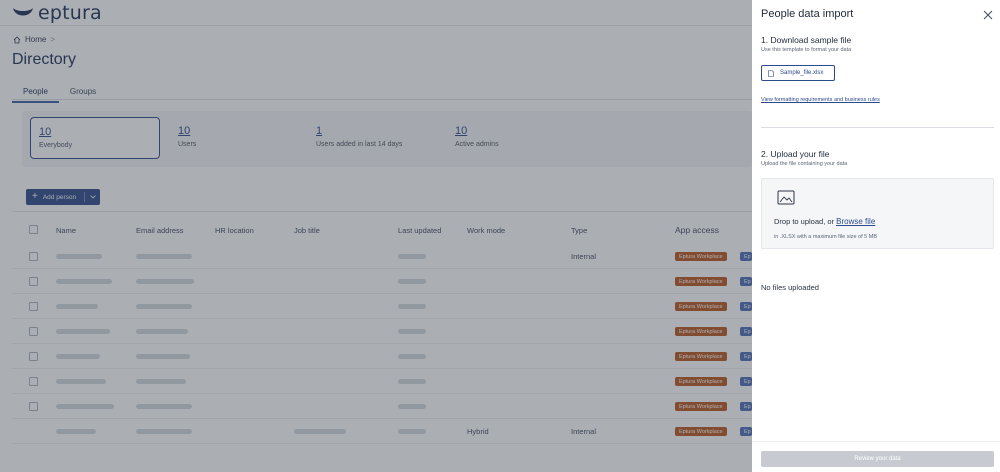  What do you see at coordinates (795, 154) in the screenshot?
I see `step2-title: 2. Upload your file` at bounding box center [795, 154].